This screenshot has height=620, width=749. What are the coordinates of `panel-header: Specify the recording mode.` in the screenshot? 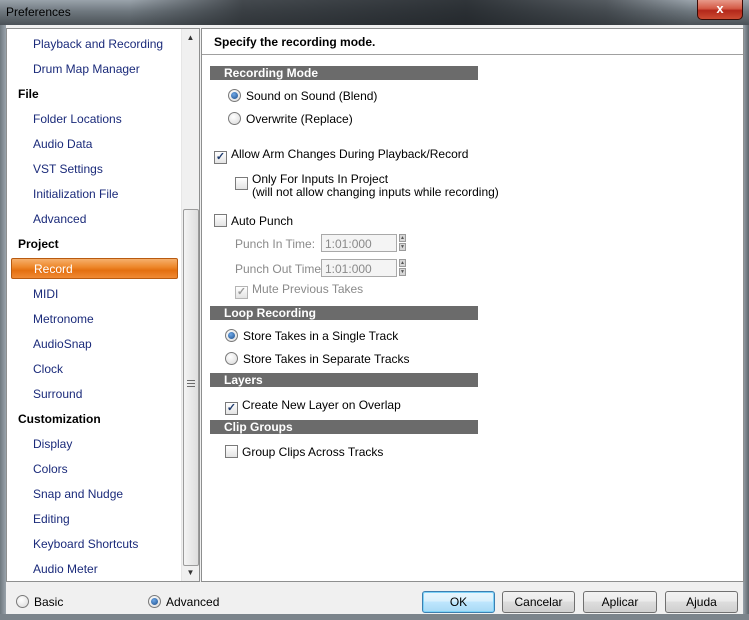 It's located at (472, 42).